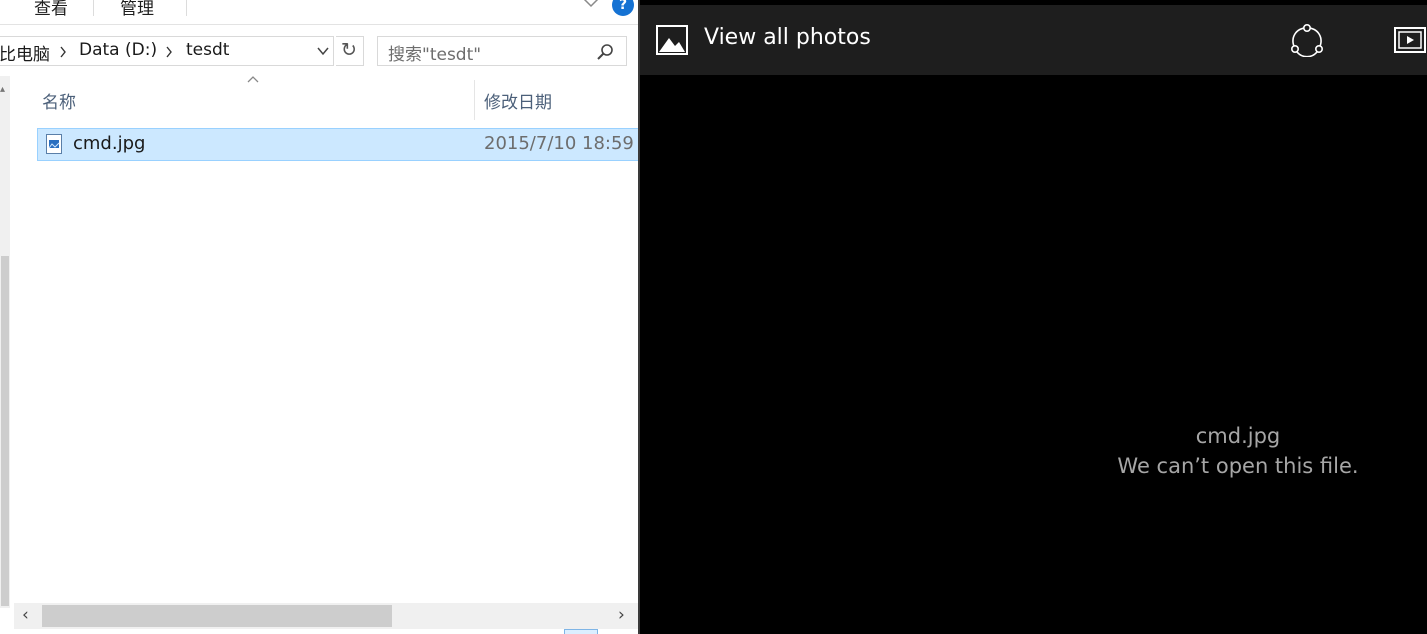 Image resolution: width=1427 pixels, height=634 pixels. Describe the element at coordinates (605, 52) in the screenshot. I see `search-icon` at that location.